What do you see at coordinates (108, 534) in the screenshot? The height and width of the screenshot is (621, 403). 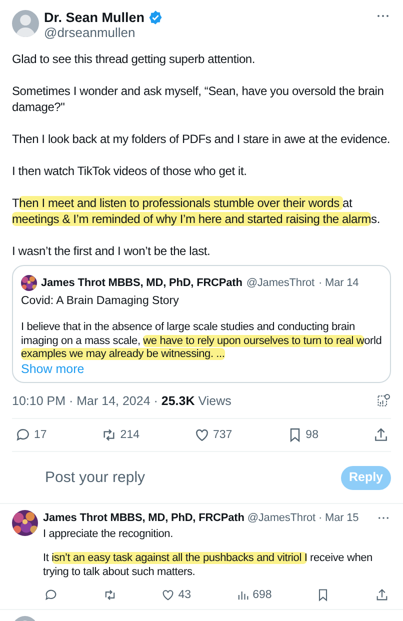 I see `tweet-text: I appreciate the recognition.` at bounding box center [108, 534].